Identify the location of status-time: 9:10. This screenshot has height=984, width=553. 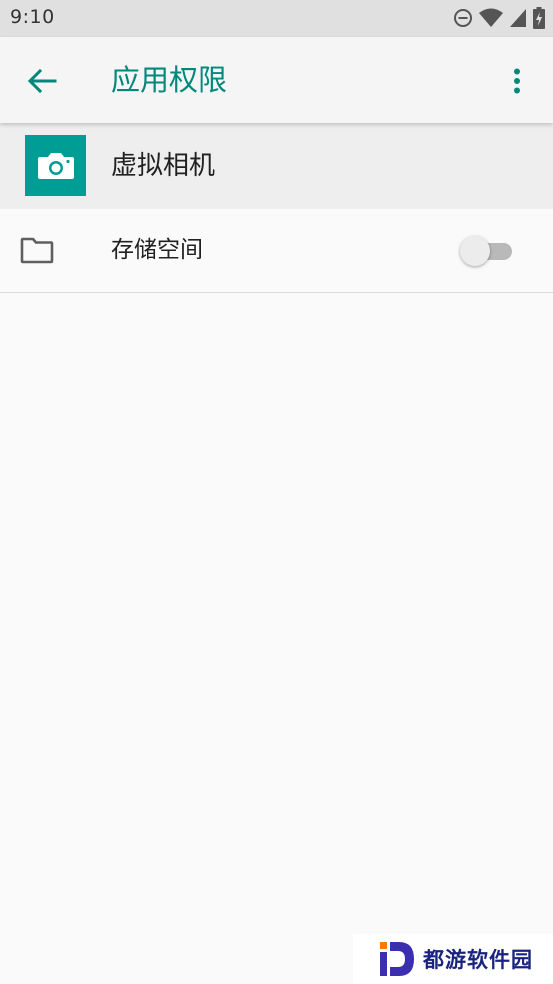
(32, 17).